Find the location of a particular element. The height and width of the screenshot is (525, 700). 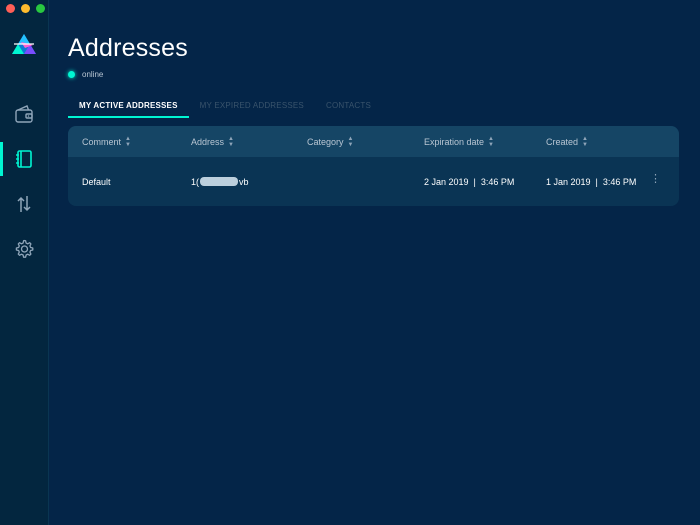

sidebar-item-wallet is located at coordinates (24, 114).